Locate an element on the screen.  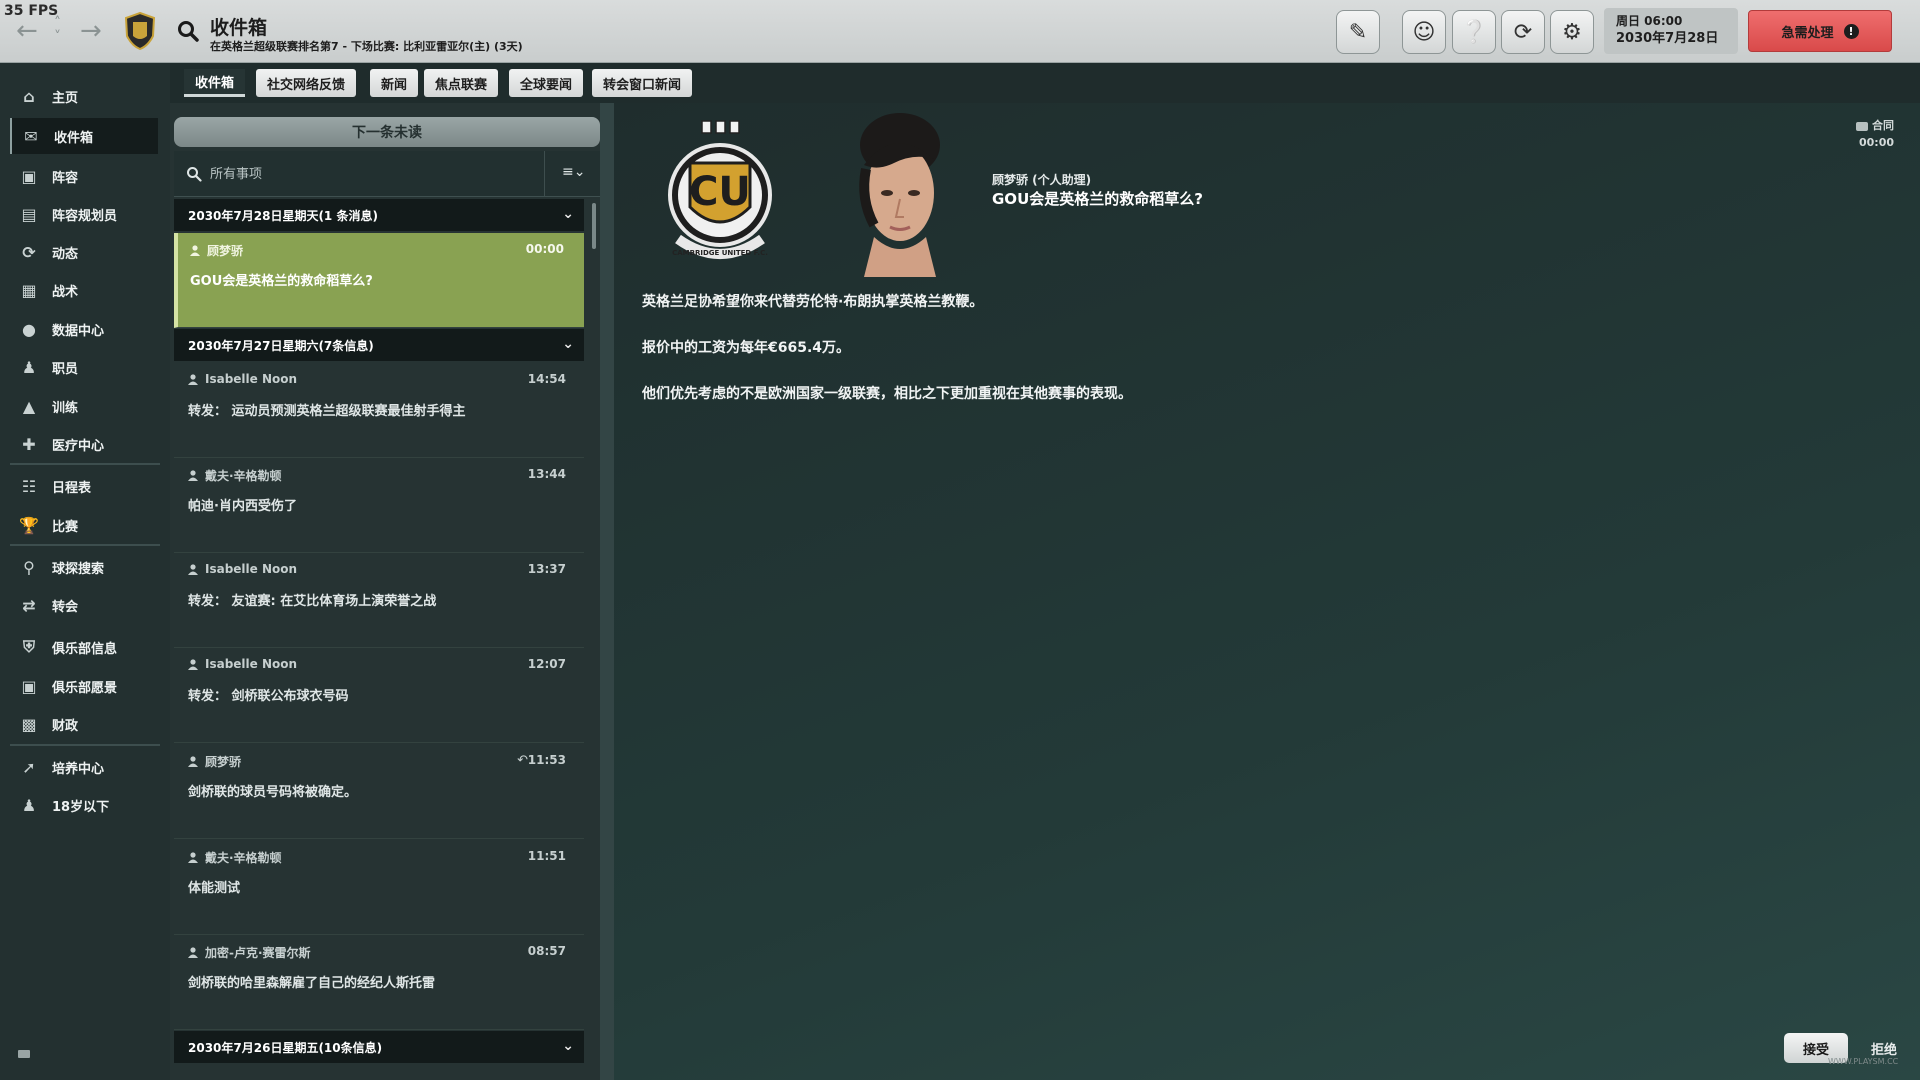
finance-icon: ▩ is located at coordinates (29, 724).